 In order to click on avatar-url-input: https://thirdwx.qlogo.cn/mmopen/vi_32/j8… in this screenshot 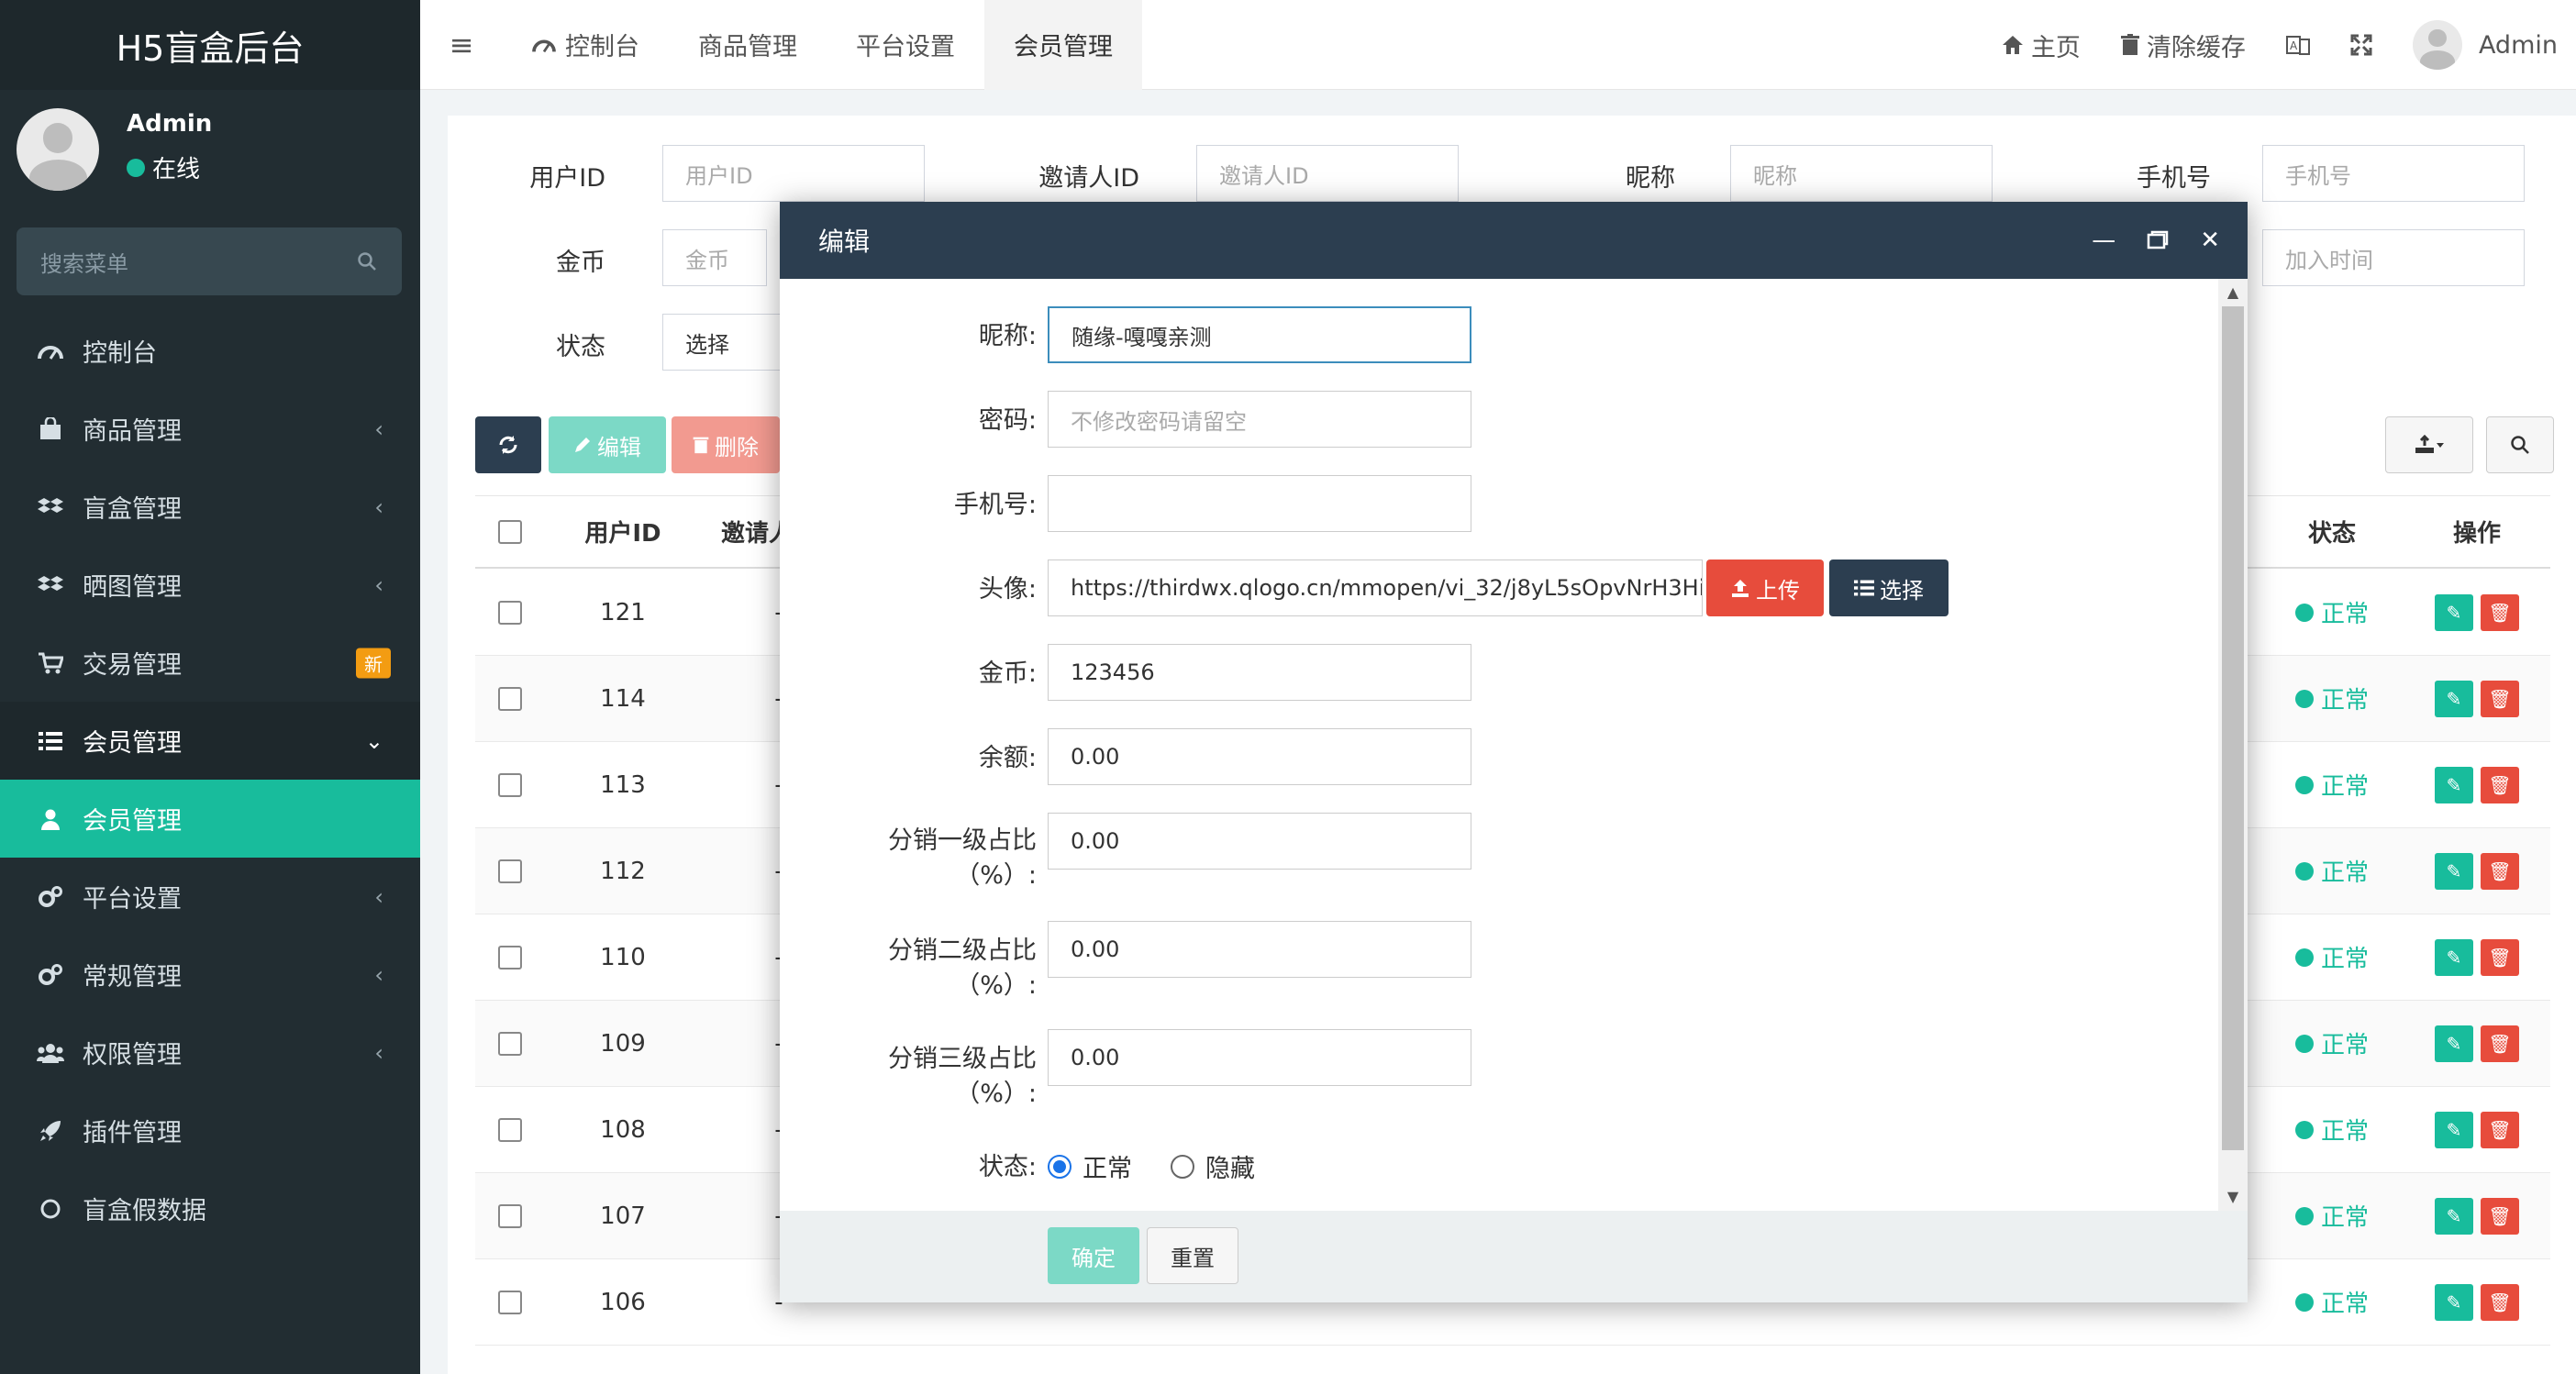, I will do `click(1375, 588)`.